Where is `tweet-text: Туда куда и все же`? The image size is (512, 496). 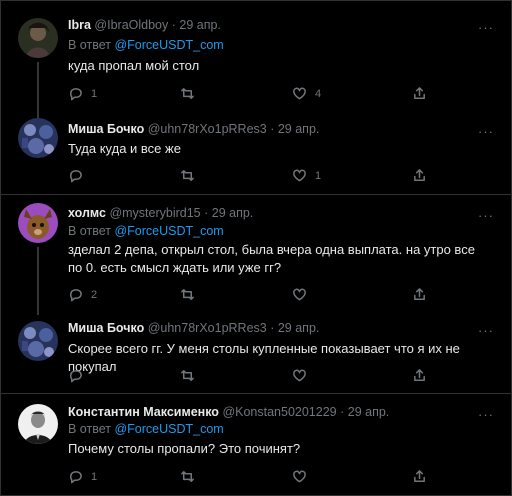 tweet-text: Туда куда и все же is located at coordinates (124, 148).